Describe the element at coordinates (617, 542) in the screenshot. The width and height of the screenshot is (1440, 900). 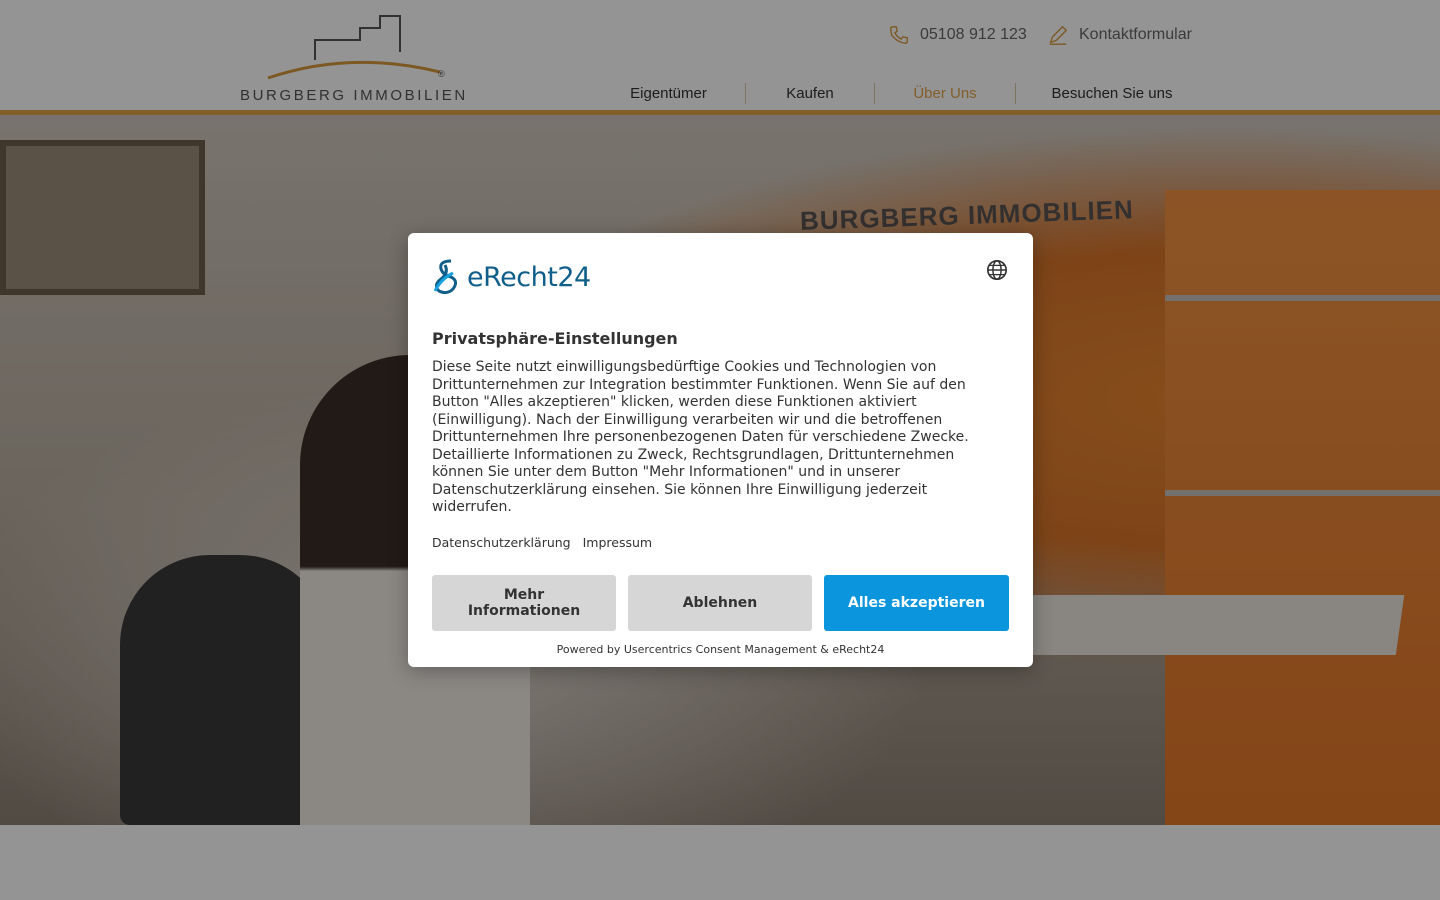
I see `imprint-link: Impressum` at that location.